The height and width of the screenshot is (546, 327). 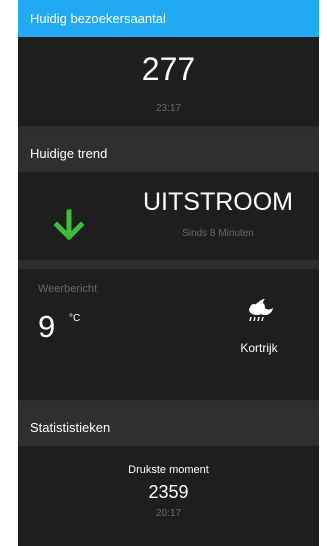 I want to click on trend-panel: UITSTROOM Sinds 8 Minuten, so click(x=168, y=216).